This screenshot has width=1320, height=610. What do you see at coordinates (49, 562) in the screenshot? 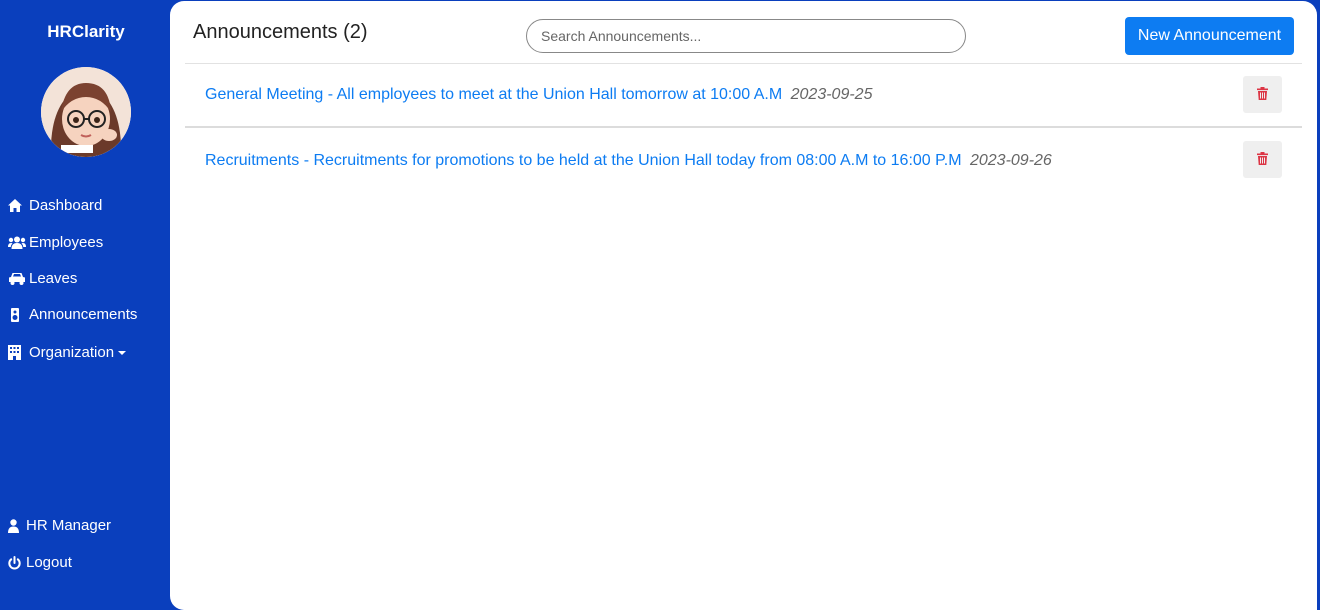
I see `nav-label: Logout` at bounding box center [49, 562].